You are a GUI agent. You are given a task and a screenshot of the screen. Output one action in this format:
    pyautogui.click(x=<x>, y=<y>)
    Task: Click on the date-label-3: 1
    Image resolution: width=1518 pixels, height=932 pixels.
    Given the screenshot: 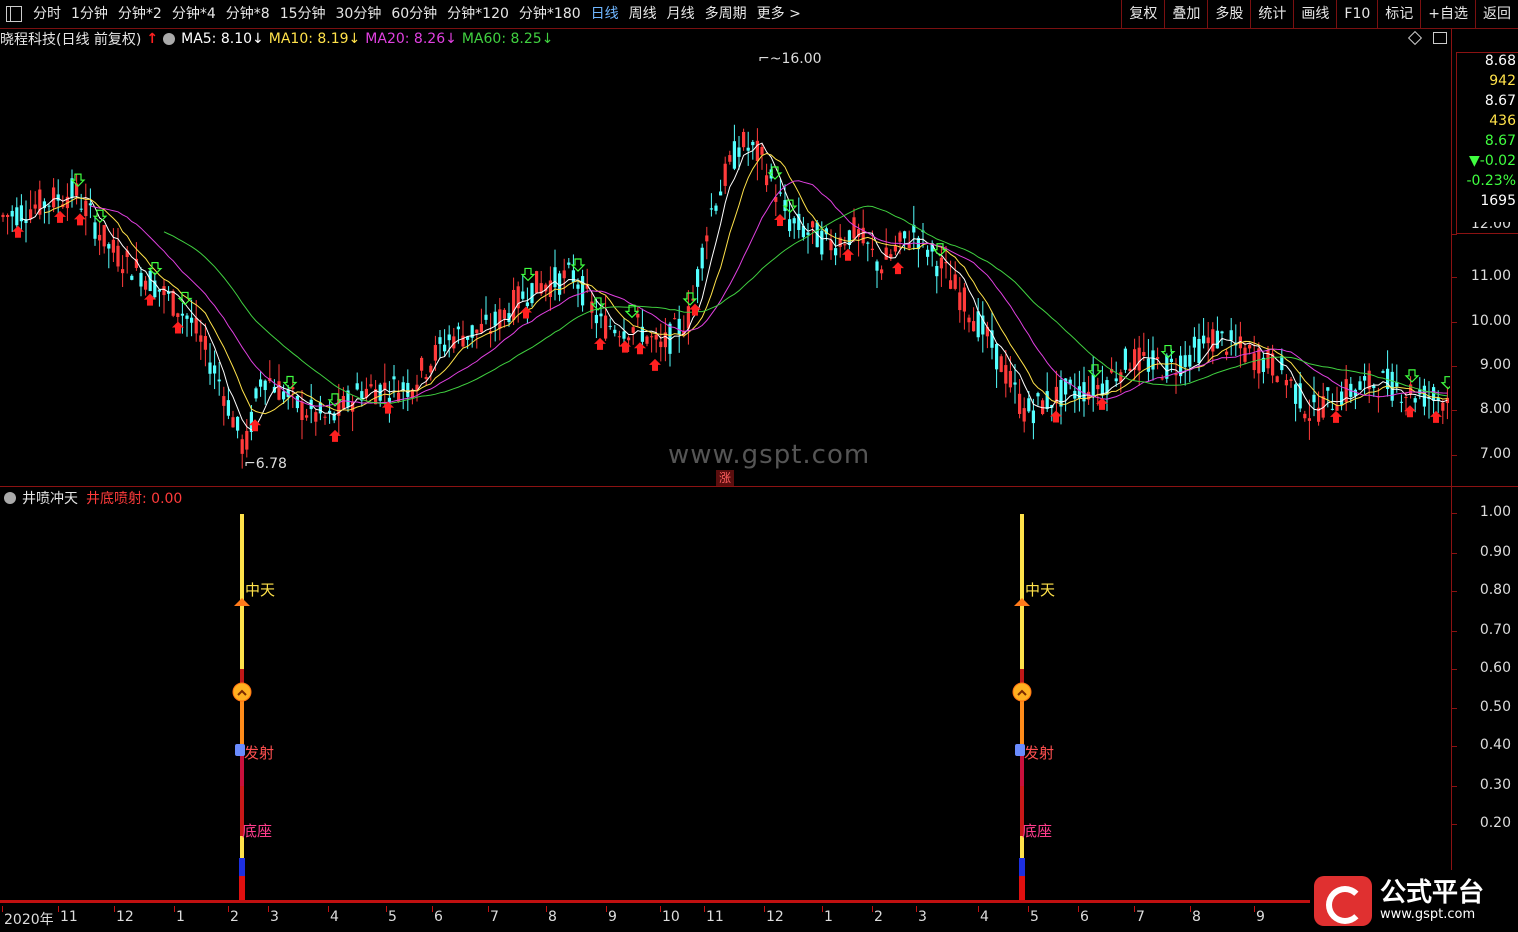 What is the action you would take?
    pyautogui.click(x=180, y=917)
    